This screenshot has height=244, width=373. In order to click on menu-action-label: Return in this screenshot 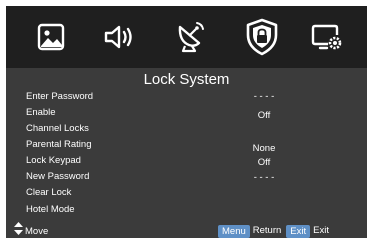, I will do `click(267, 230)`.